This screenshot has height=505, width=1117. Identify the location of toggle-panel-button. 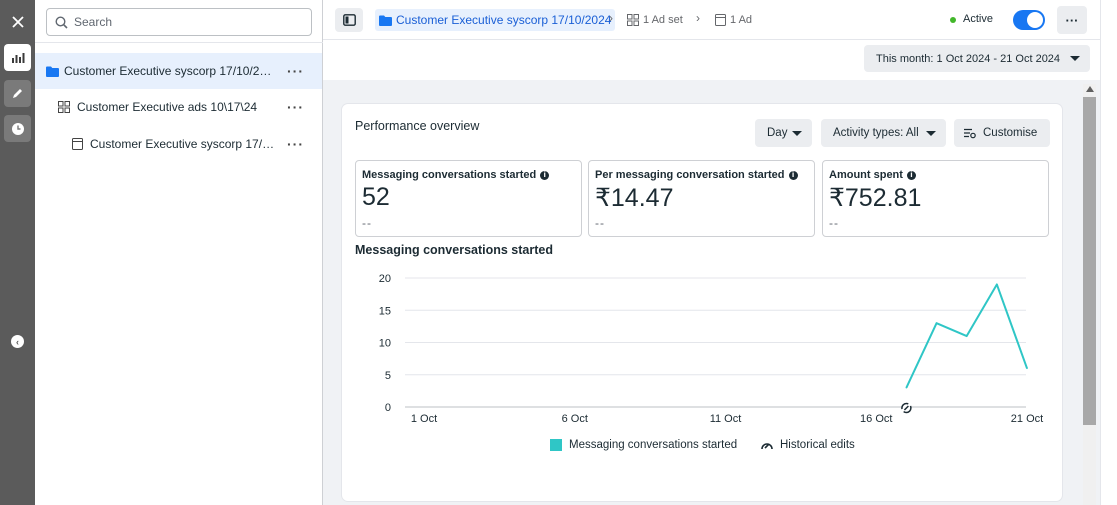
(349, 20).